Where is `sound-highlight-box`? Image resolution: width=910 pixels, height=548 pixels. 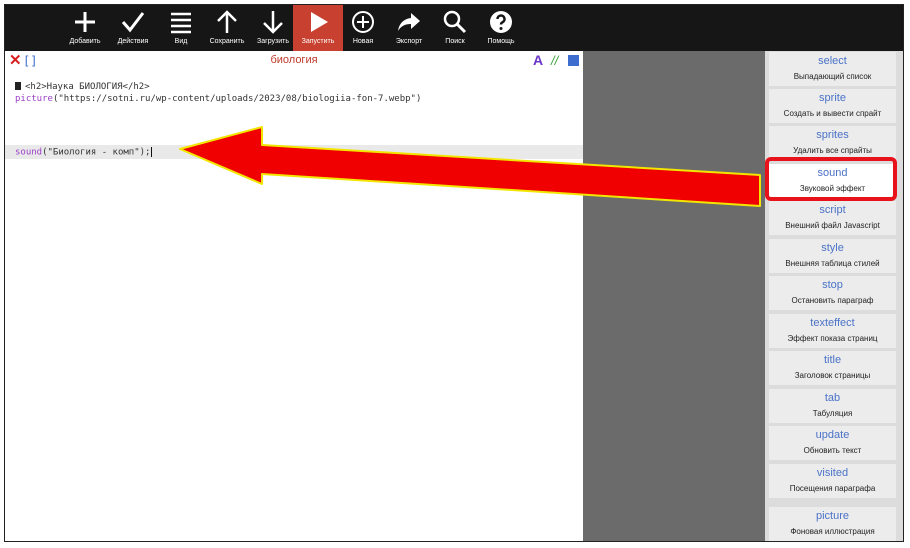
sound-highlight-box is located at coordinates (831, 179).